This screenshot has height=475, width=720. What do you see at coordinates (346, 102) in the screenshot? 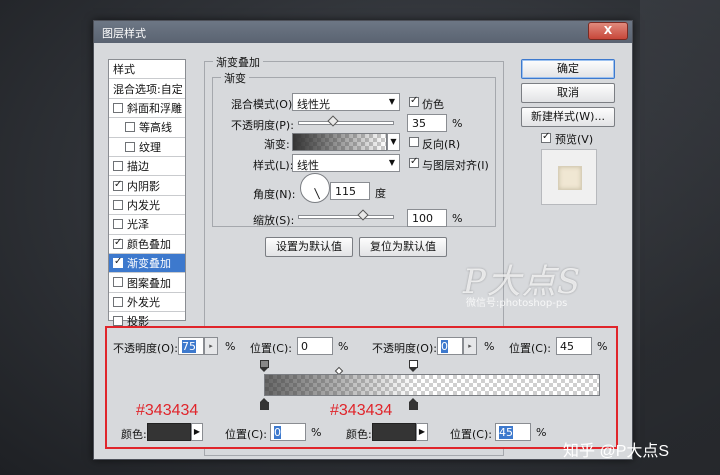
I see `blend-mode-select: 线性光 ▼` at bounding box center [346, 102].